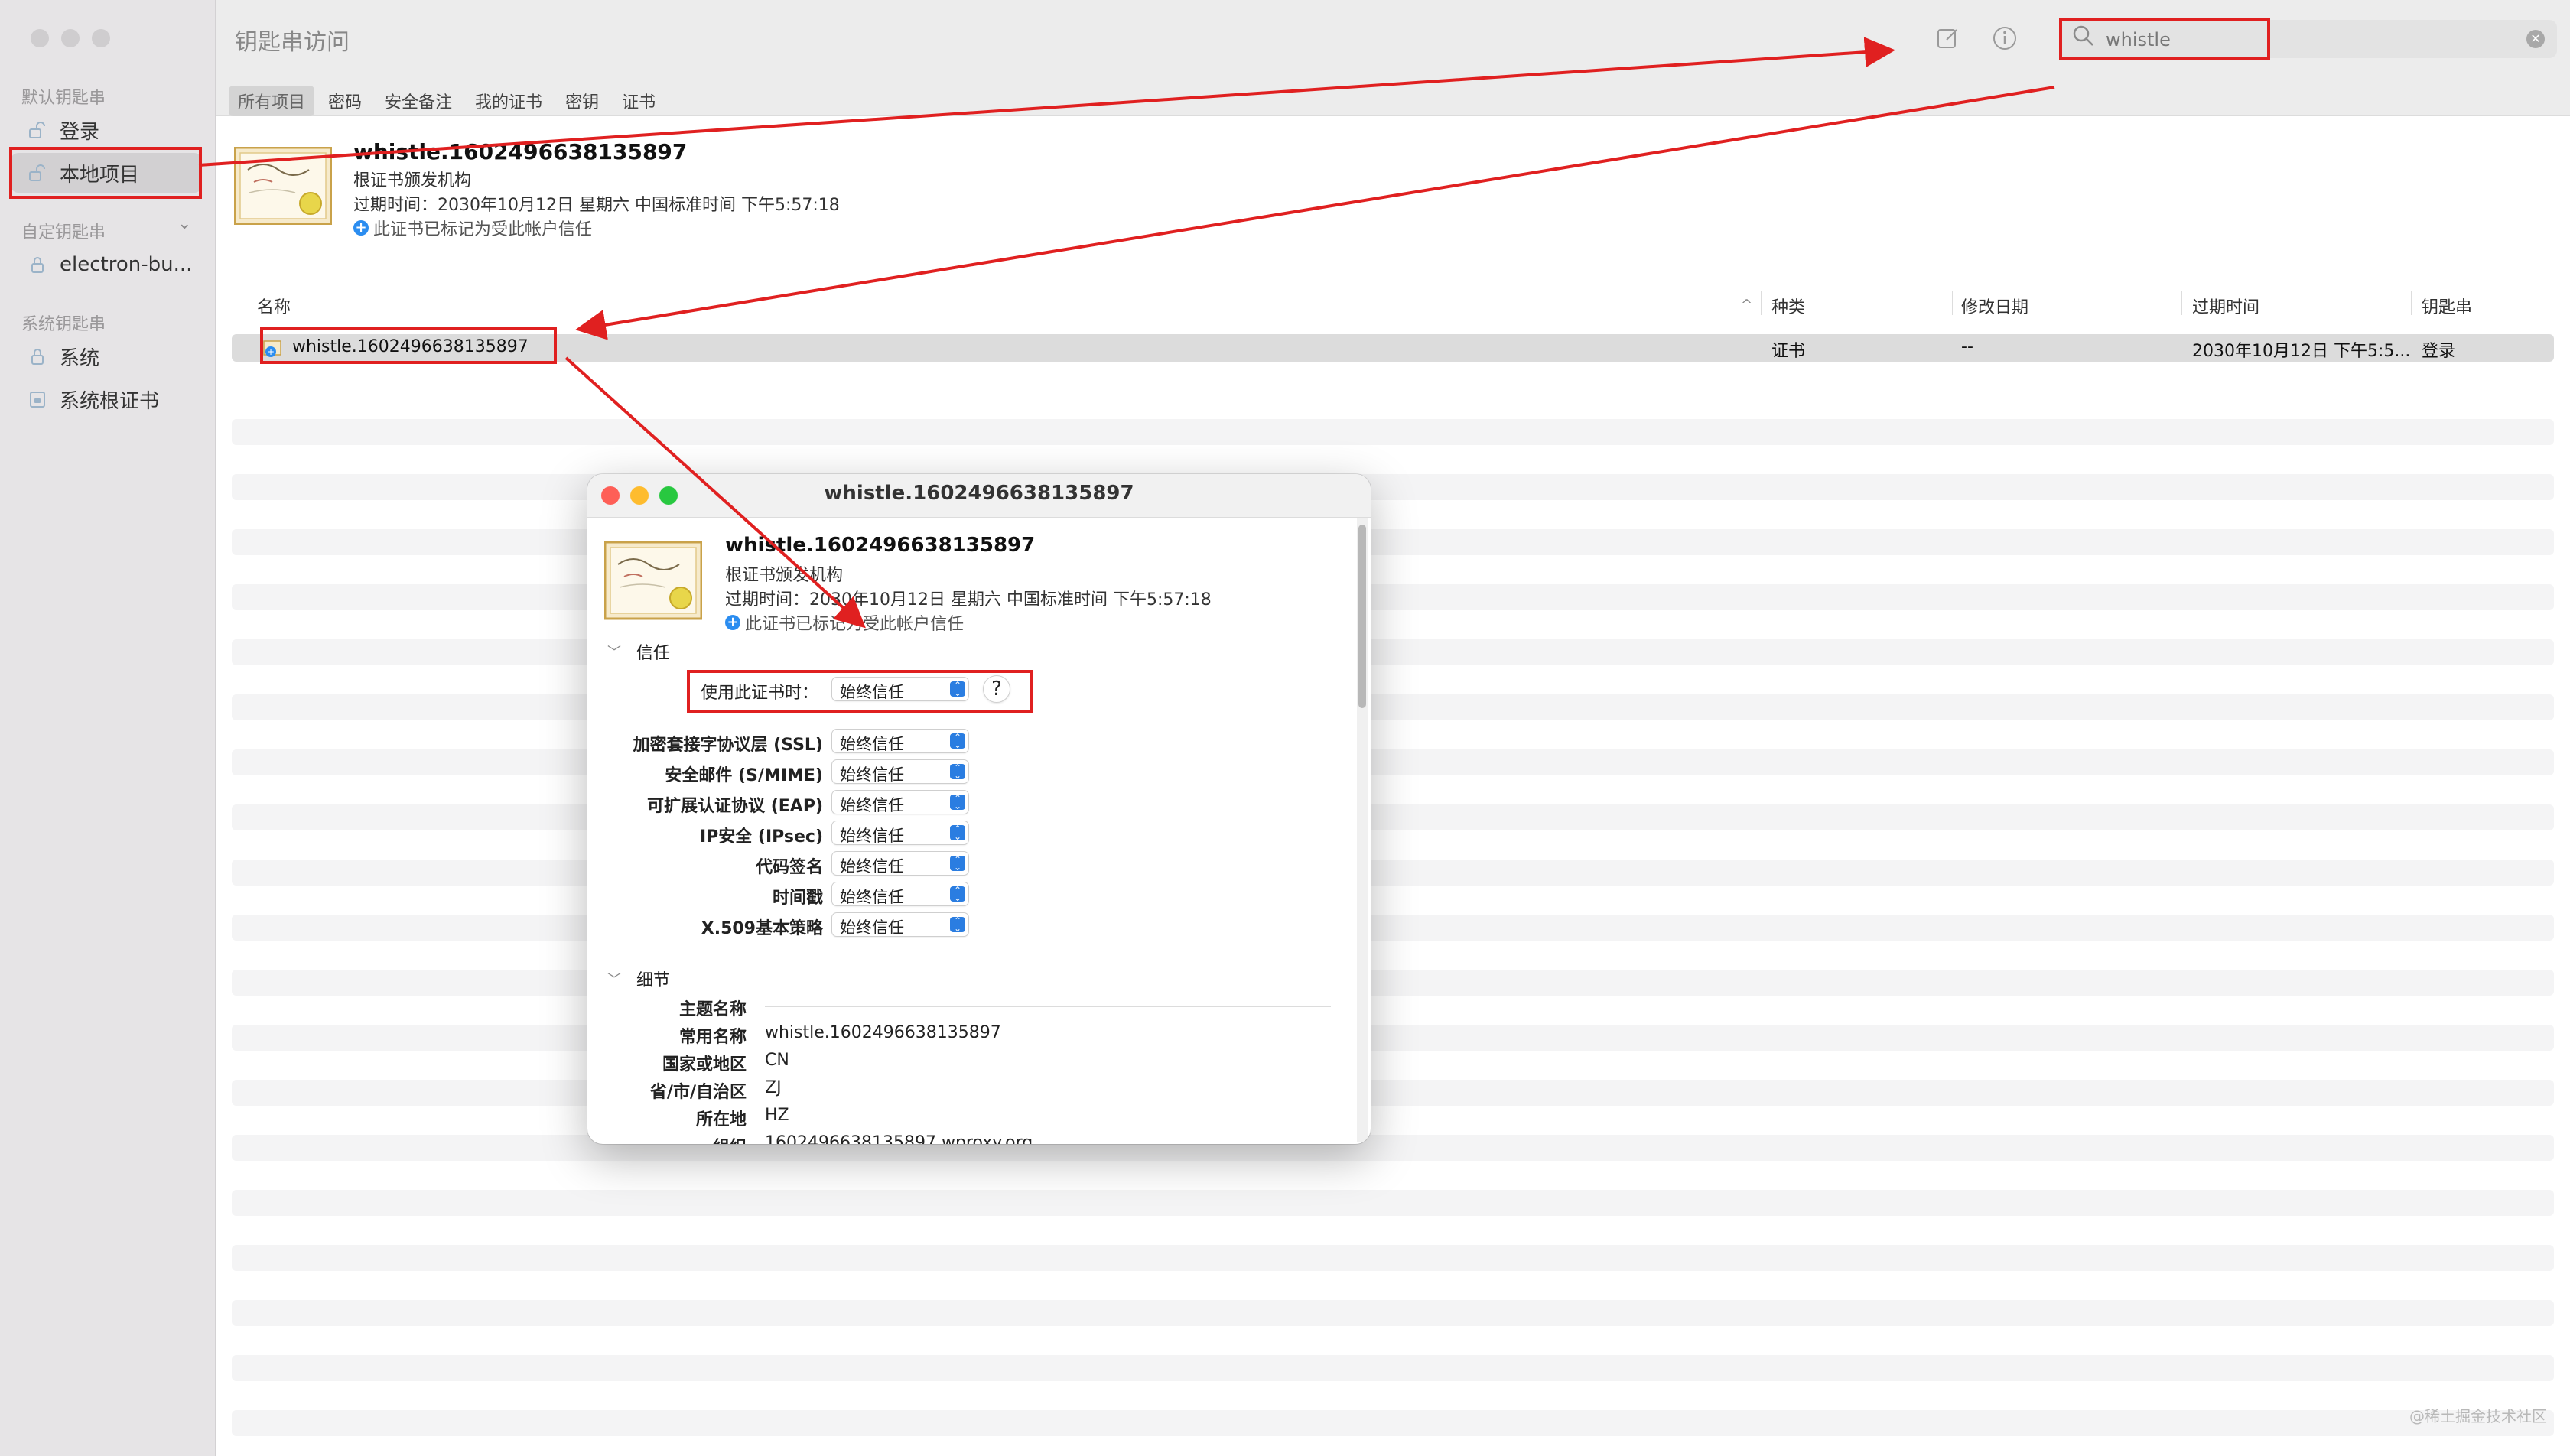  What do you see at coordinates (732, 622) in the screenshot?
I see `plus-badge-icon: +` at bounding box center [732, 622].